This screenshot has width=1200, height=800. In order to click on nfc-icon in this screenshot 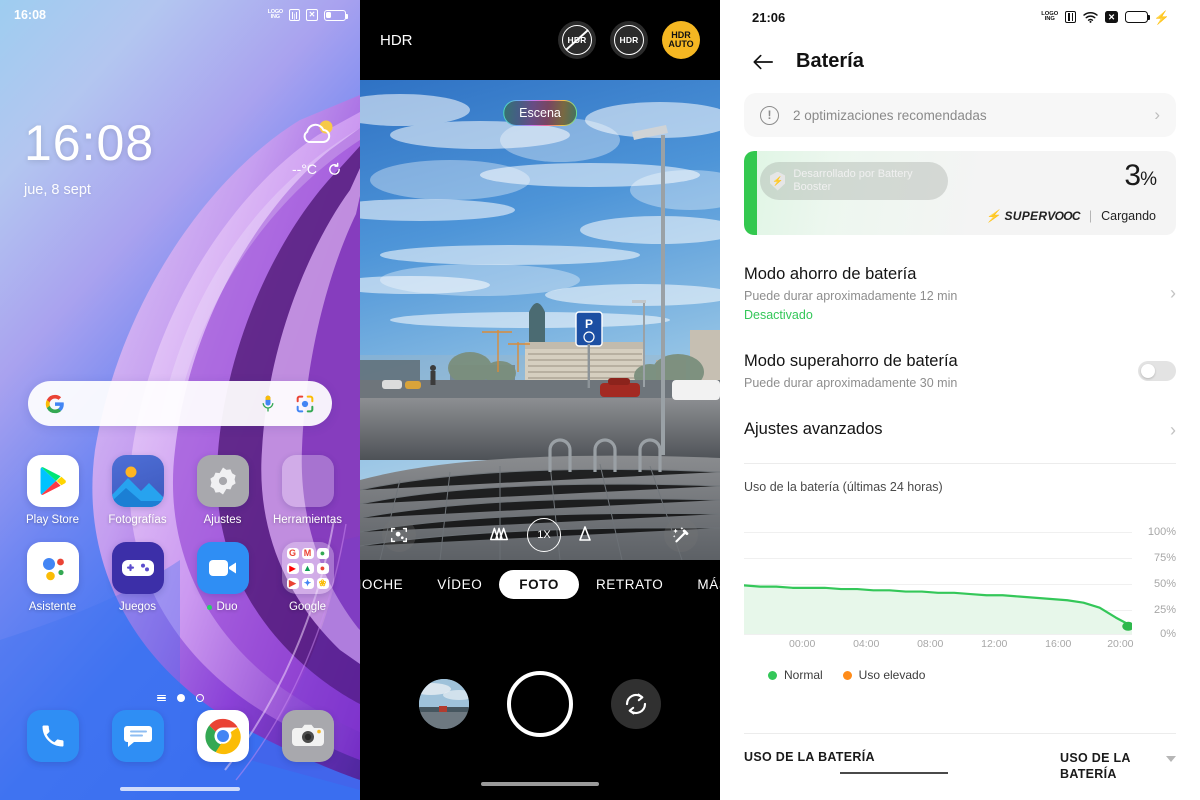, I will do `click(1071, 17)`.